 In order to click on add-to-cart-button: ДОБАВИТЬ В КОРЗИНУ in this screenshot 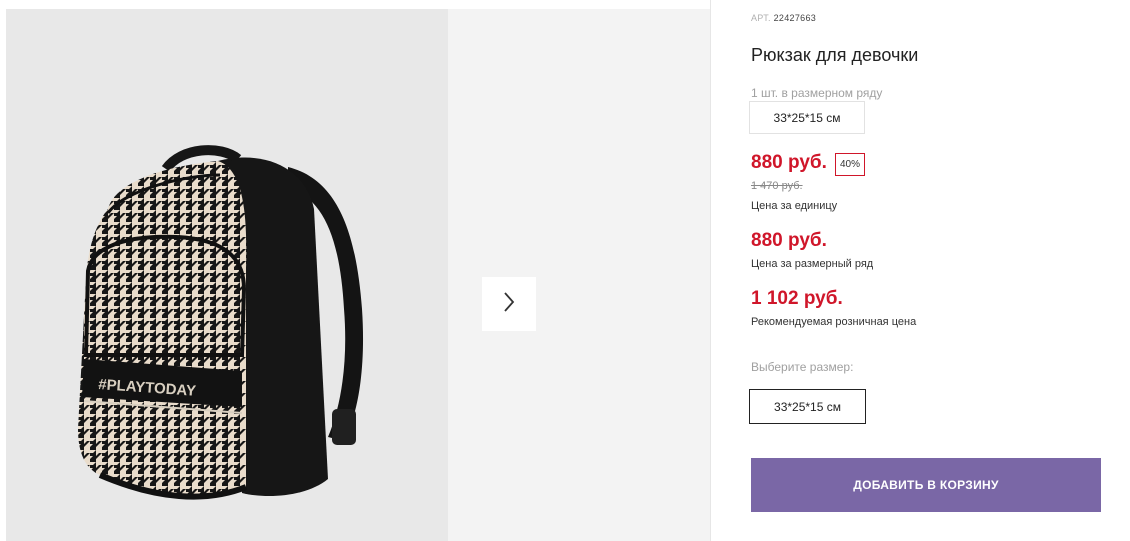, I will do `click(926, 485)`.